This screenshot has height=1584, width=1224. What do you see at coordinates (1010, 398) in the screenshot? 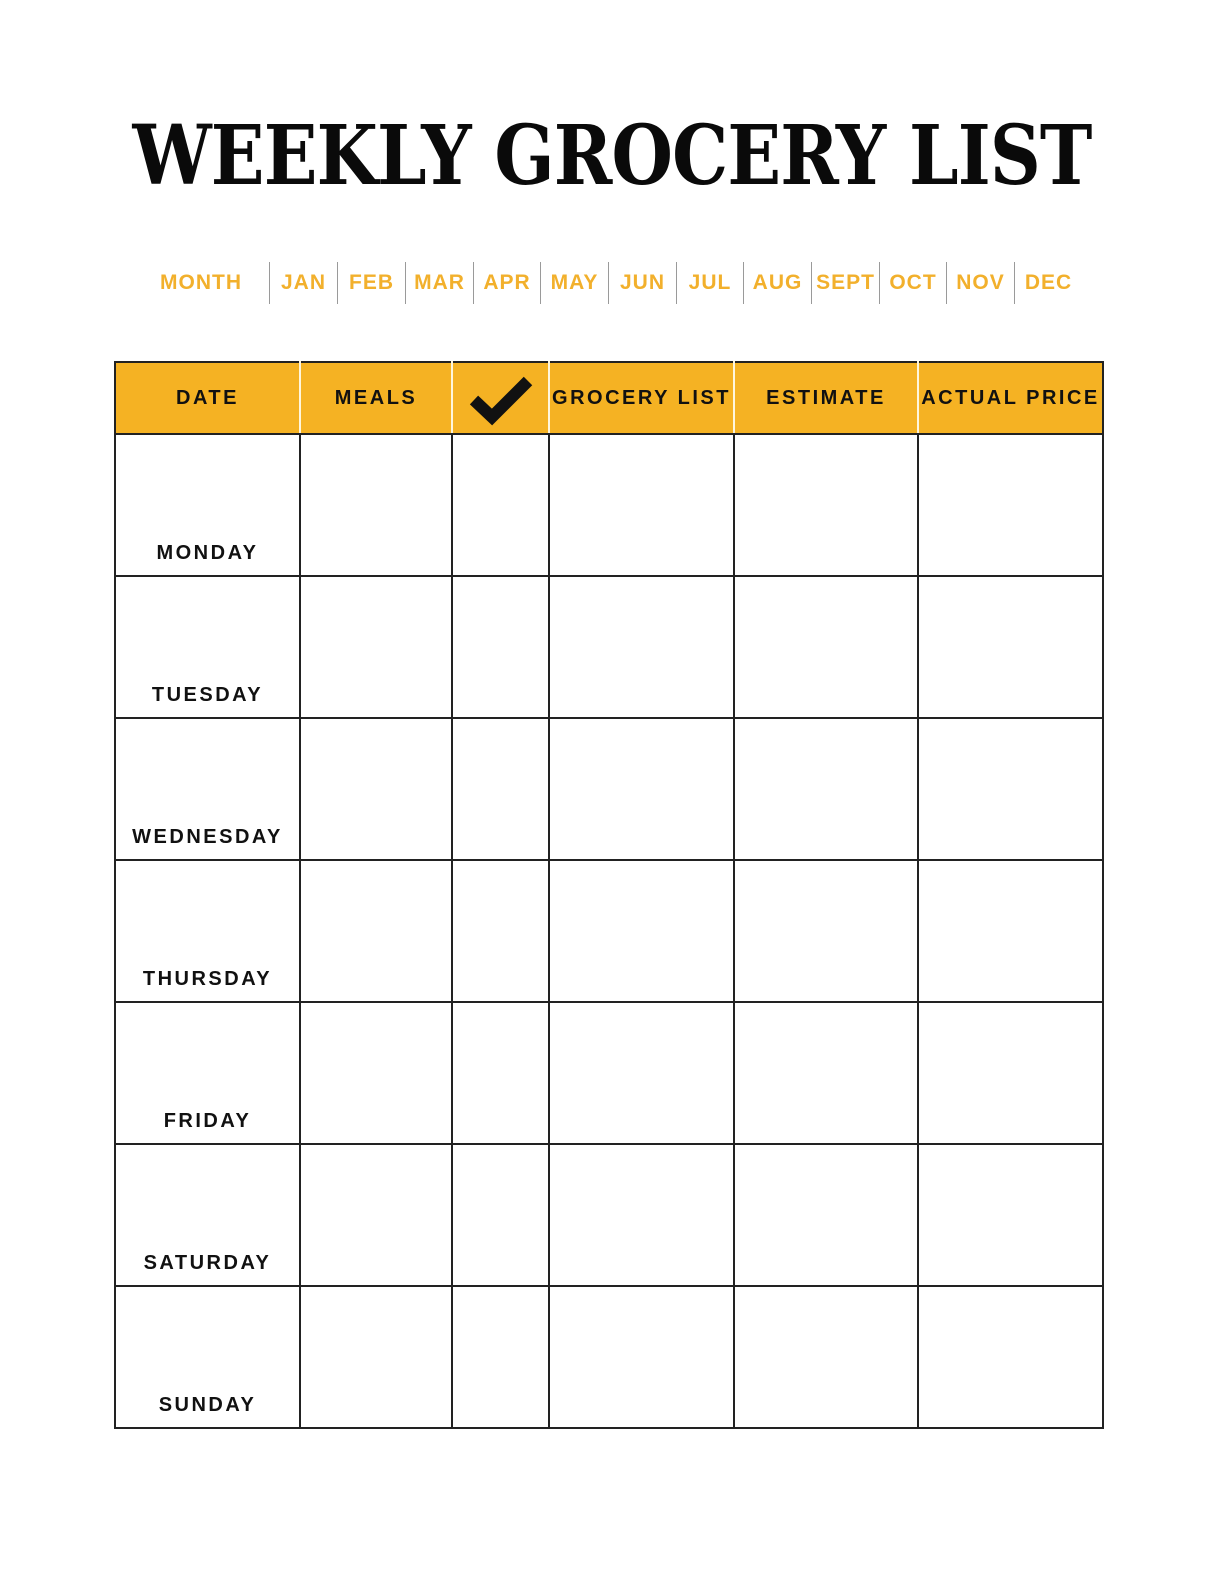
I see `header-actual-price: ACTUAL PRICE` at bounding box center [1010, 398].